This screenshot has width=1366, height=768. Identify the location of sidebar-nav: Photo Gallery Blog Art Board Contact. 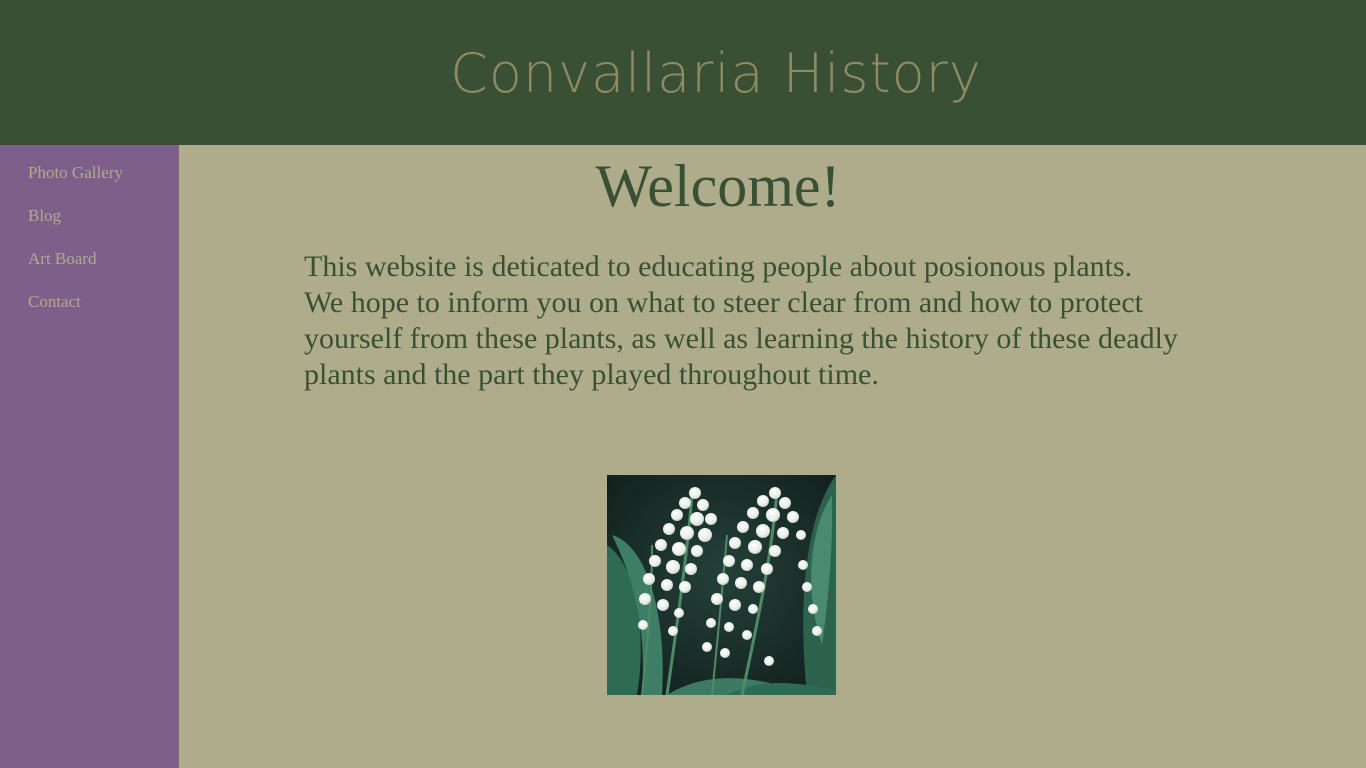
(89, 456).